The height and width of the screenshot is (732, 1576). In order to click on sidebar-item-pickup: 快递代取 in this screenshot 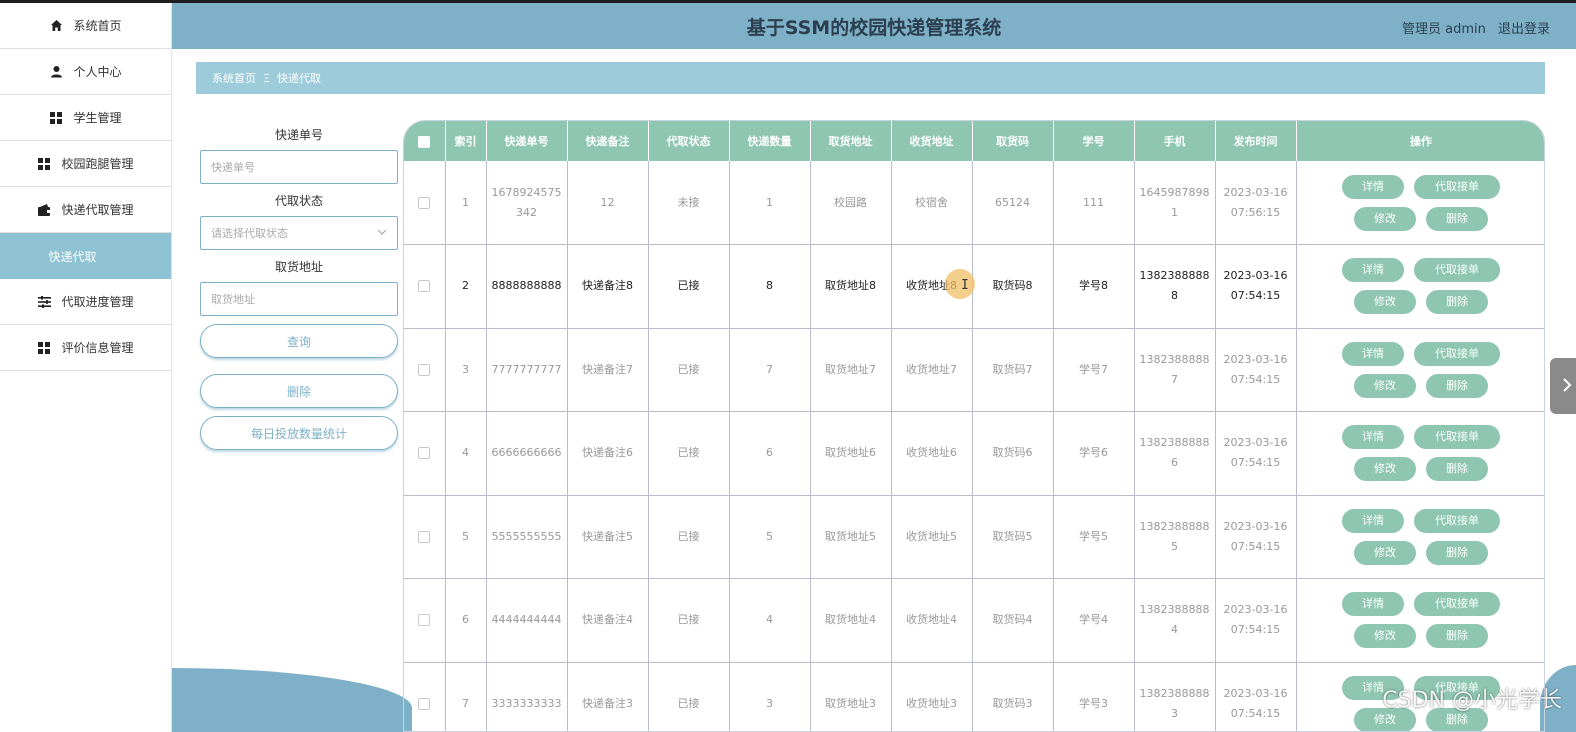, I will do `click(85, 256)`.